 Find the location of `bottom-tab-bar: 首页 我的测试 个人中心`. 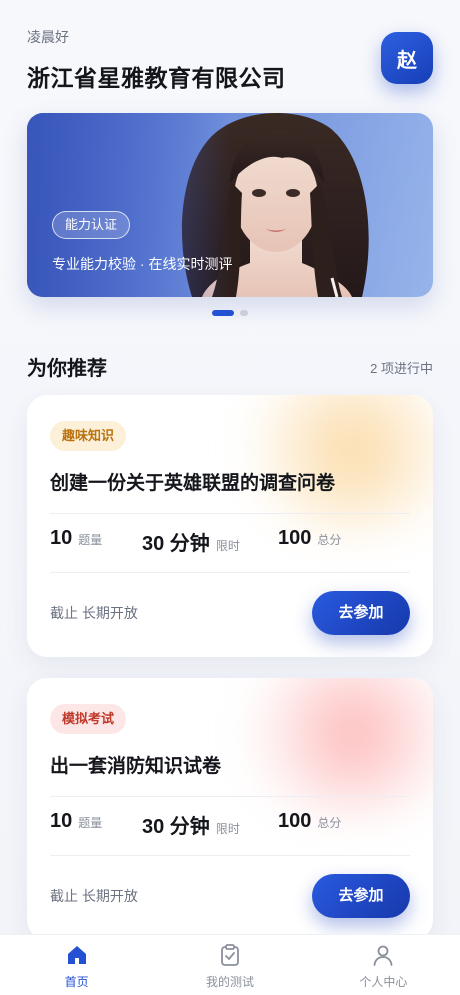

bottom-tab-bar: 首页 我的测试 个人中心 is located at coordinates (230, 964).